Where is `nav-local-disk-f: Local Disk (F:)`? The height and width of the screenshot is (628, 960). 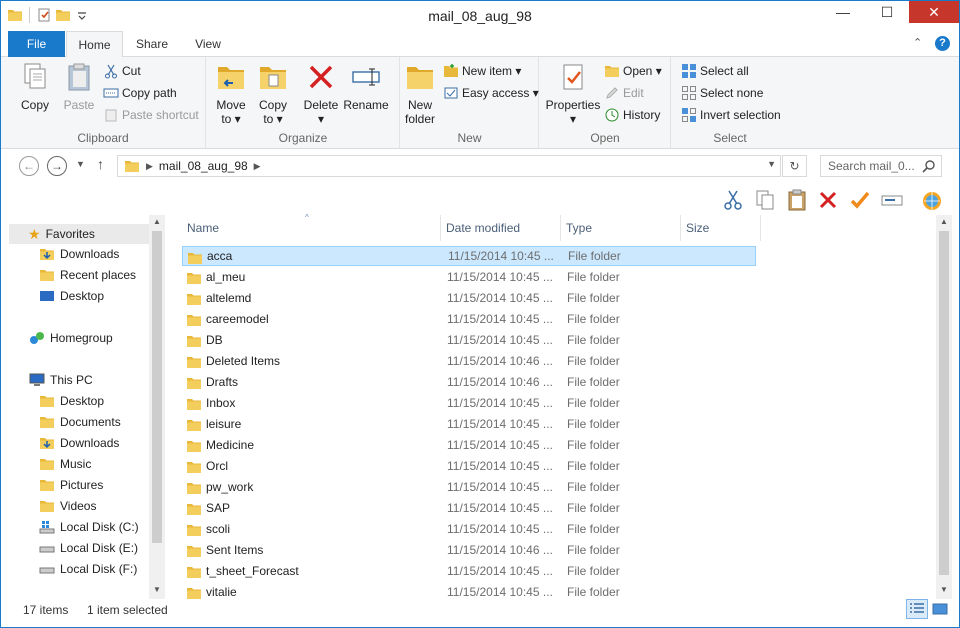
nav-local-disk-f: Local Disk (F:) is located at coordinates (88, 569).